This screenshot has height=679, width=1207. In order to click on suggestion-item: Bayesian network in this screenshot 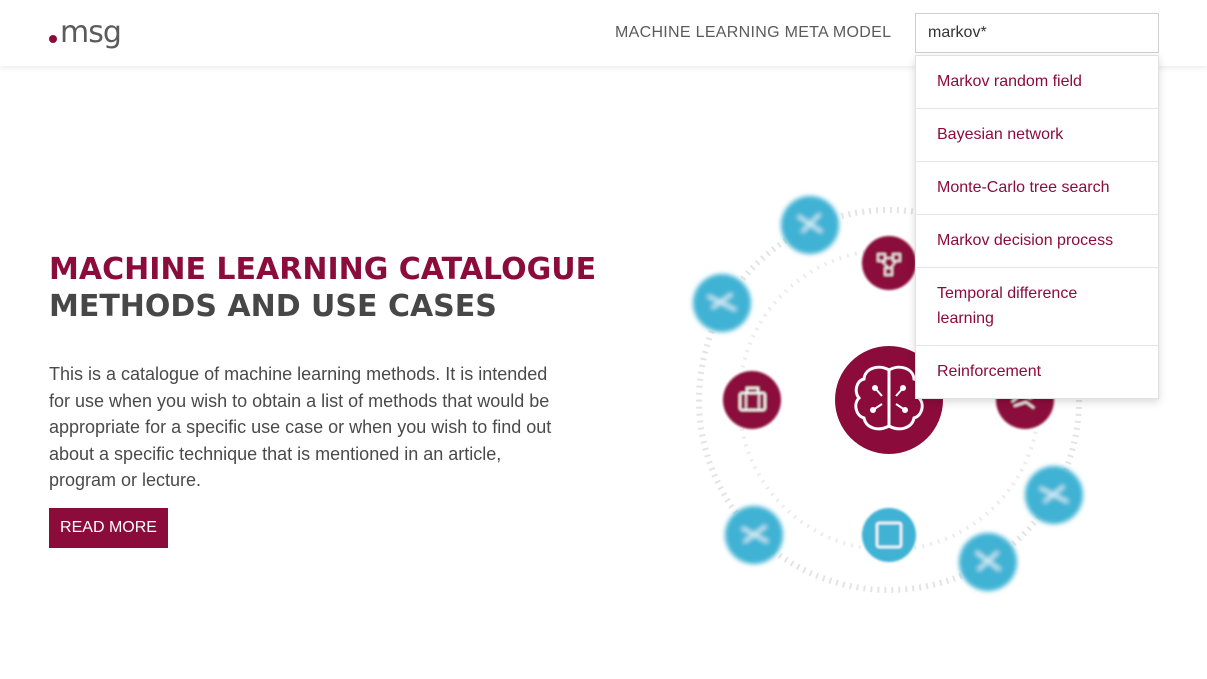, I will do `click(1037, 135)`.